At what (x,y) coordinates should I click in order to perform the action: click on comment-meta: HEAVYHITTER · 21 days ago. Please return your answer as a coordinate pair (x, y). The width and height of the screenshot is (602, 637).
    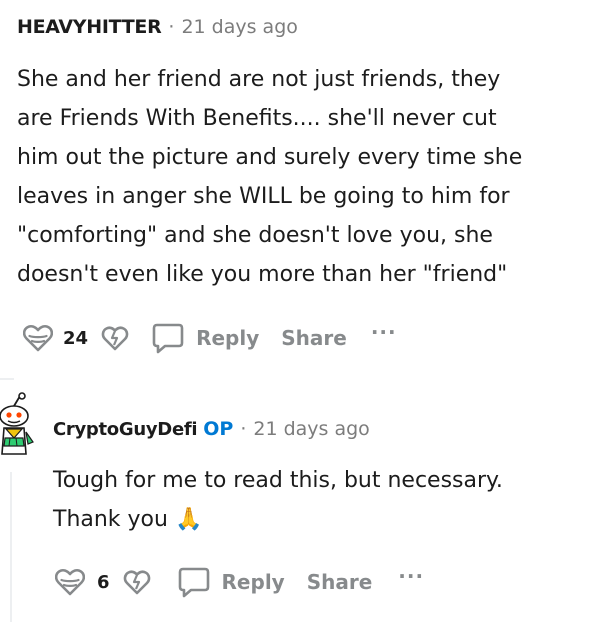
    Looking at the image, I should click on (157, 27).